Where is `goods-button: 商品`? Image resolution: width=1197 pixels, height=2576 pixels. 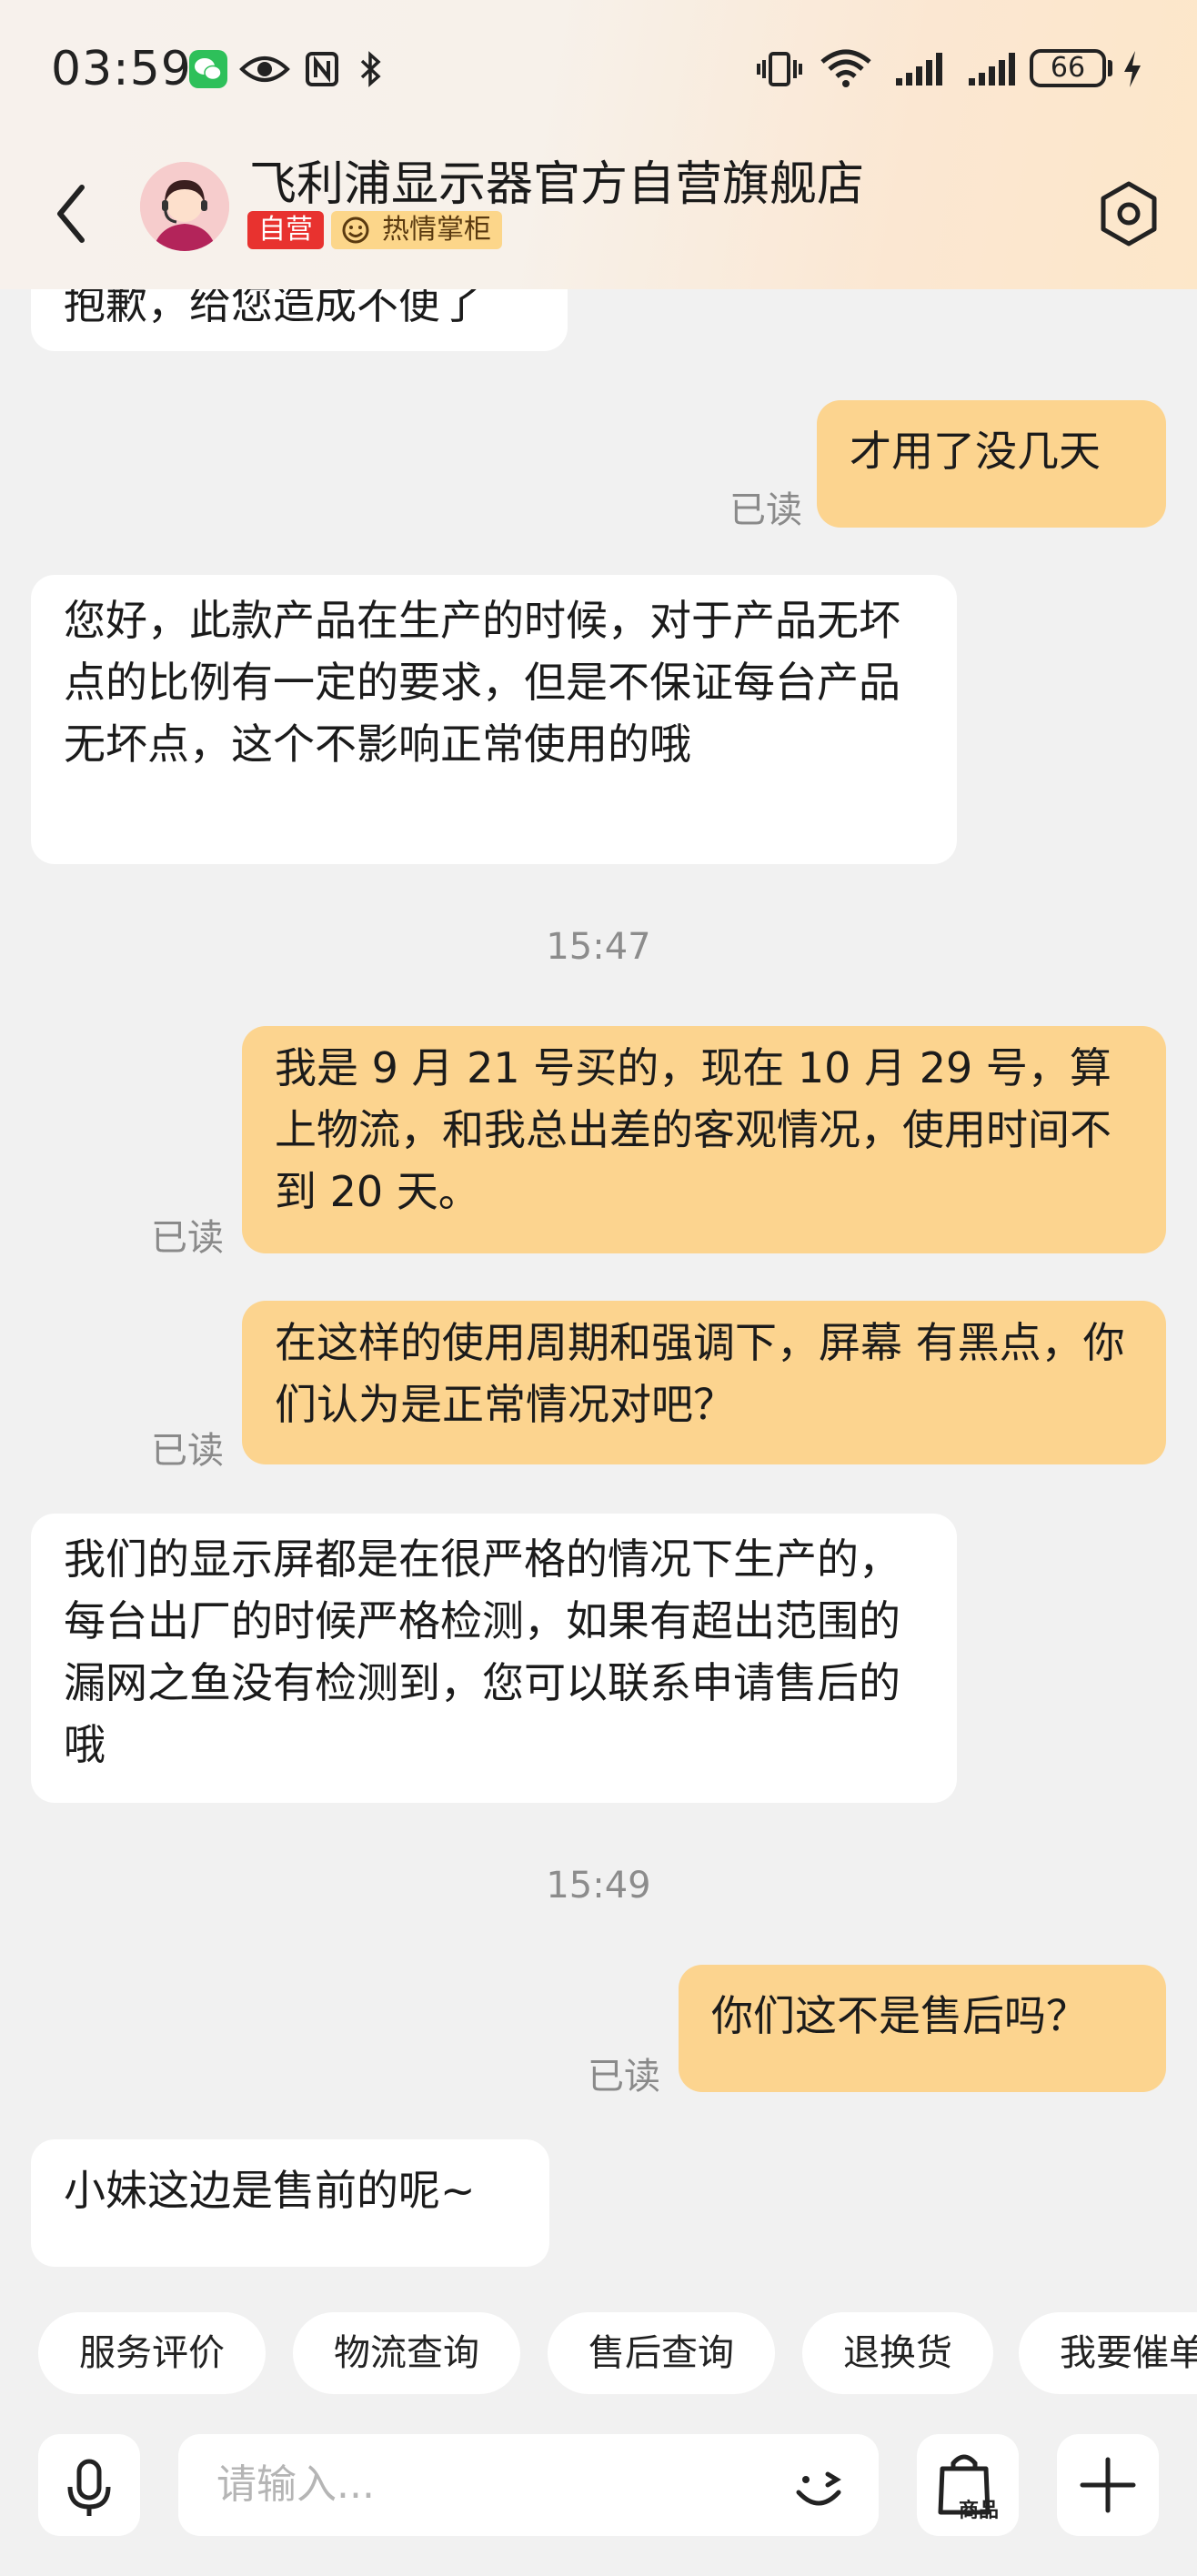
goods-button: 商品 is located at coordinates (968, 2485).